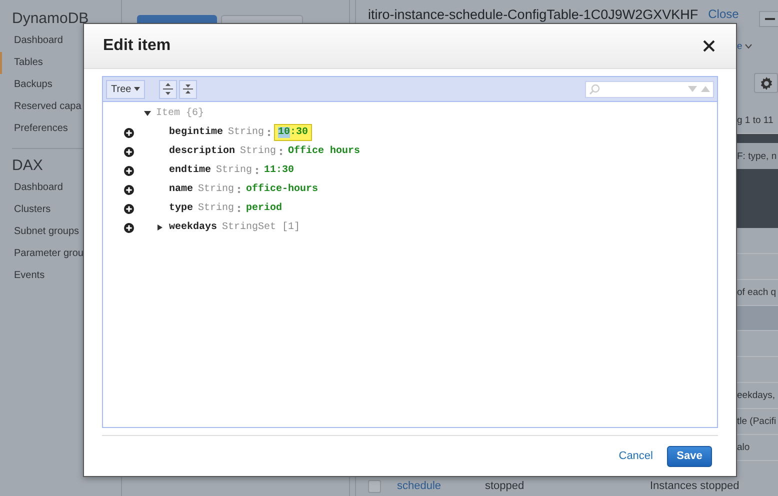 The image size is (778, 496). I want to click on expanded-arrow-icon, so click(147, 113).